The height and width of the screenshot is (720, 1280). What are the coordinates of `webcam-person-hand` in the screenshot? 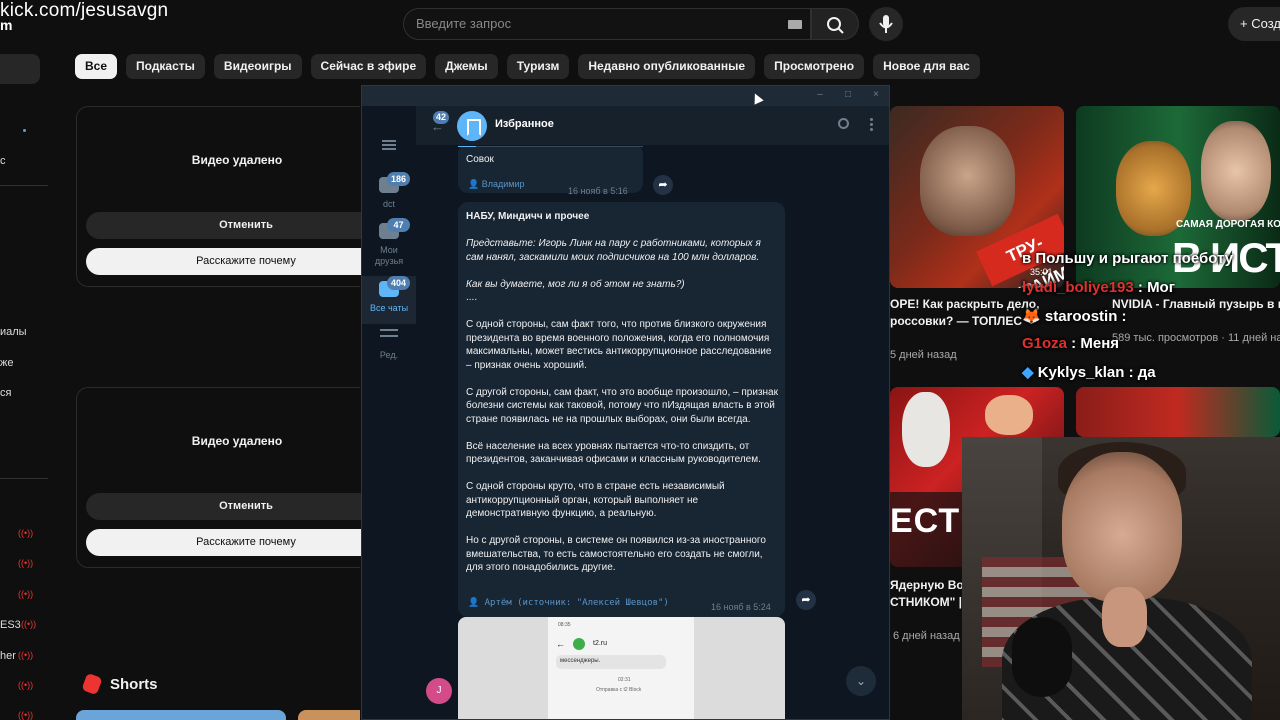 It's located at (1124, 617).